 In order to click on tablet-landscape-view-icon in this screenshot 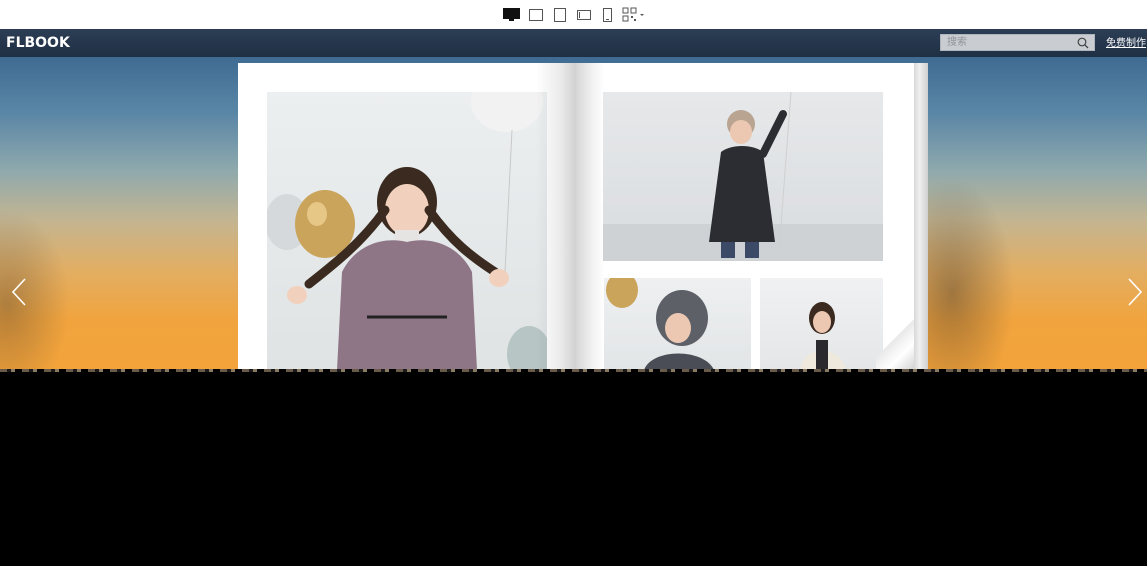, I will do `click(535, 14)`.